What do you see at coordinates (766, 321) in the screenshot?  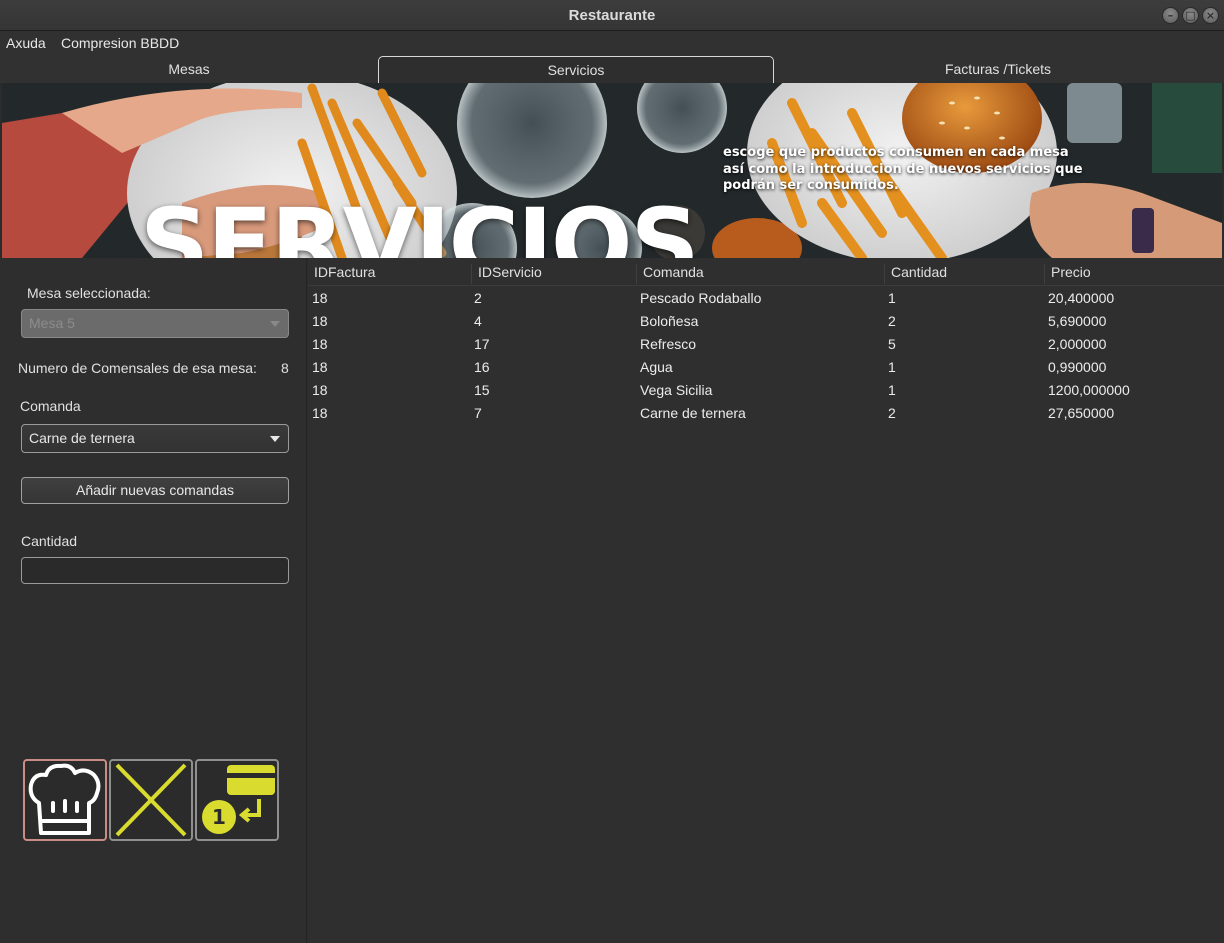 I see `table-row: 18 4 Boloñesa 2 5,690000` at bounding box center [766, 321].